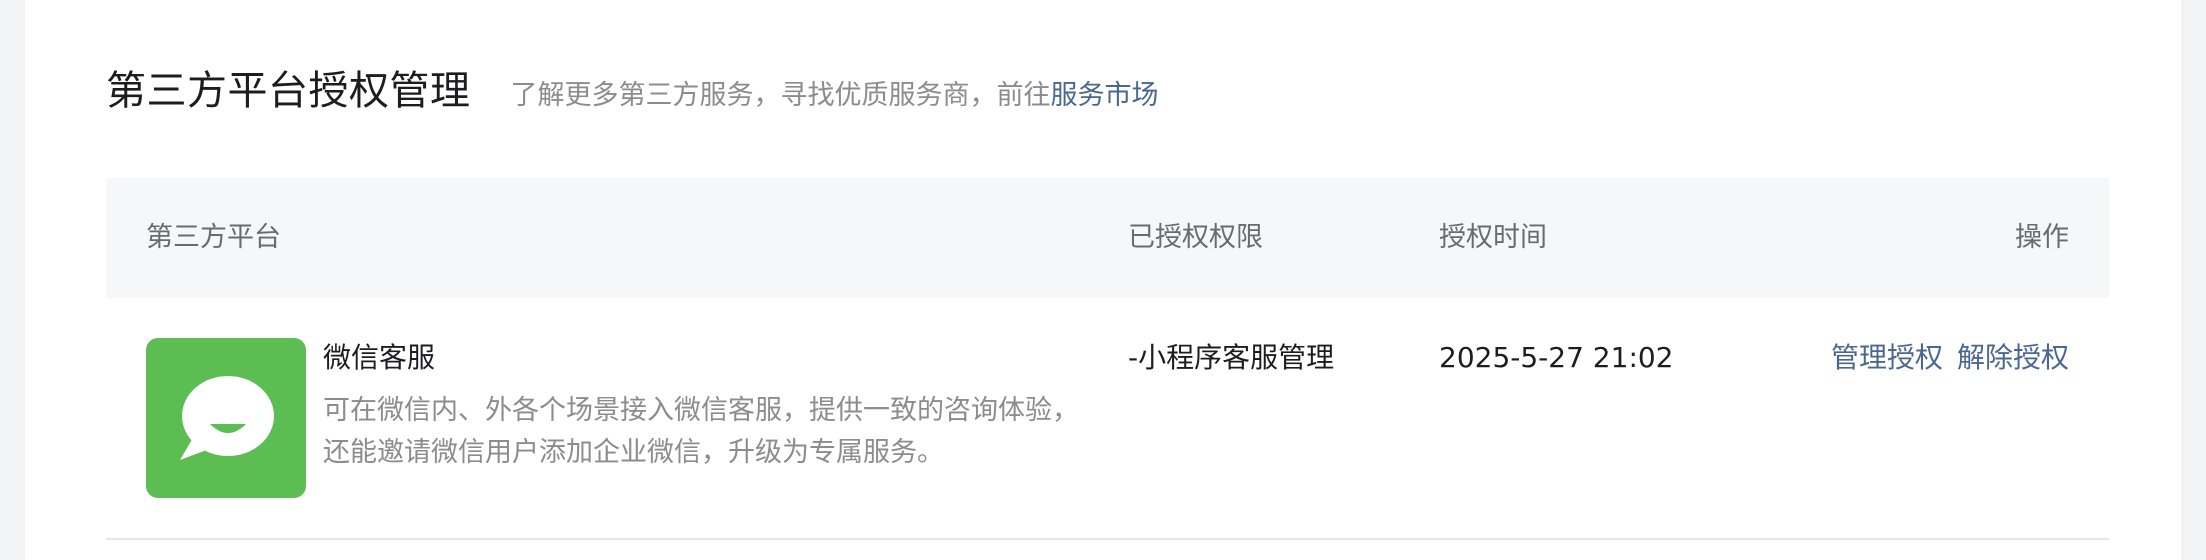 This screenshot has width=2206, height=560. Describe the element at coordinates (1950, 358) in the screenshot. I see `row-actions: 管理授权 解除授权` at that location.